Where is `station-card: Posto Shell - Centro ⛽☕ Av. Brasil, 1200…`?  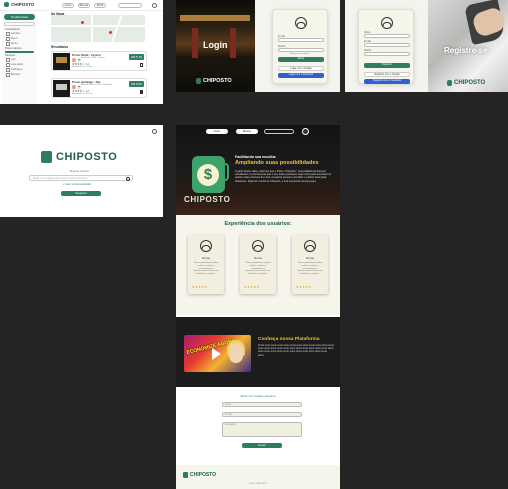
station-card: Posto Shell - Centro ⛽☕ Av. Brasil, 1200… is located at coordinates (99, 61).